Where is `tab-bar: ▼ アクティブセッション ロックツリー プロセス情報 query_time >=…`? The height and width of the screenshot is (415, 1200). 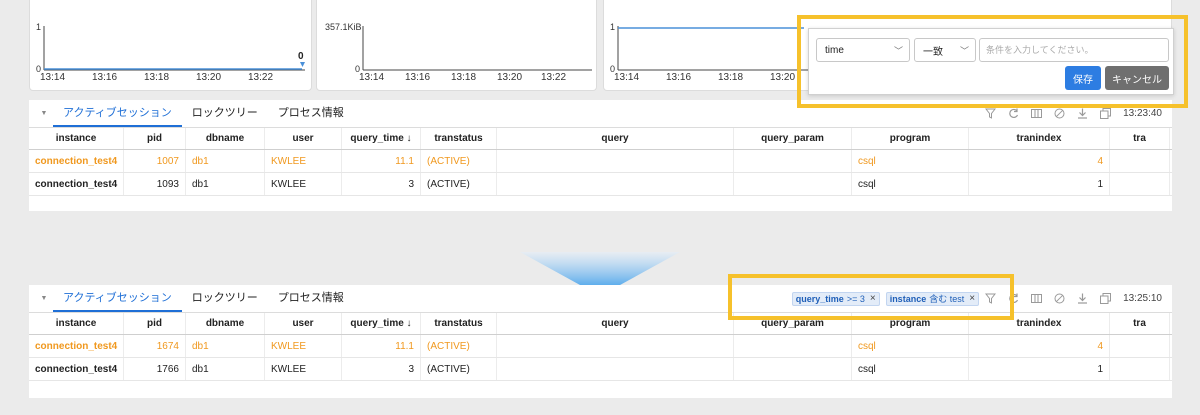 tab-bar: ▼ アクティブセッション ロックツリー プロセス情報 query_time >=… is located at coordinates (600, 298).